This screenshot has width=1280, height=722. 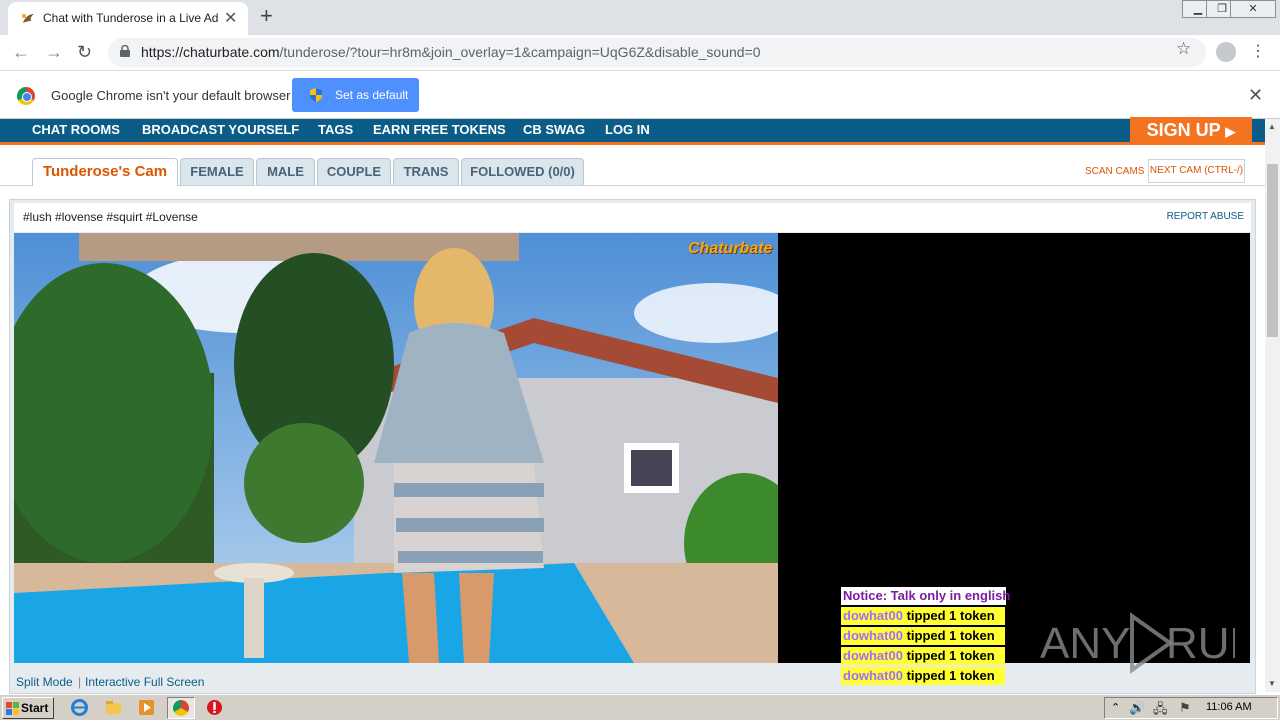 What do you see at coordinates (439, 129) in the screenshot?
I see `nav-earn-free-tokens: EARN FREE TOKENS` at bounding box center [439, 129].